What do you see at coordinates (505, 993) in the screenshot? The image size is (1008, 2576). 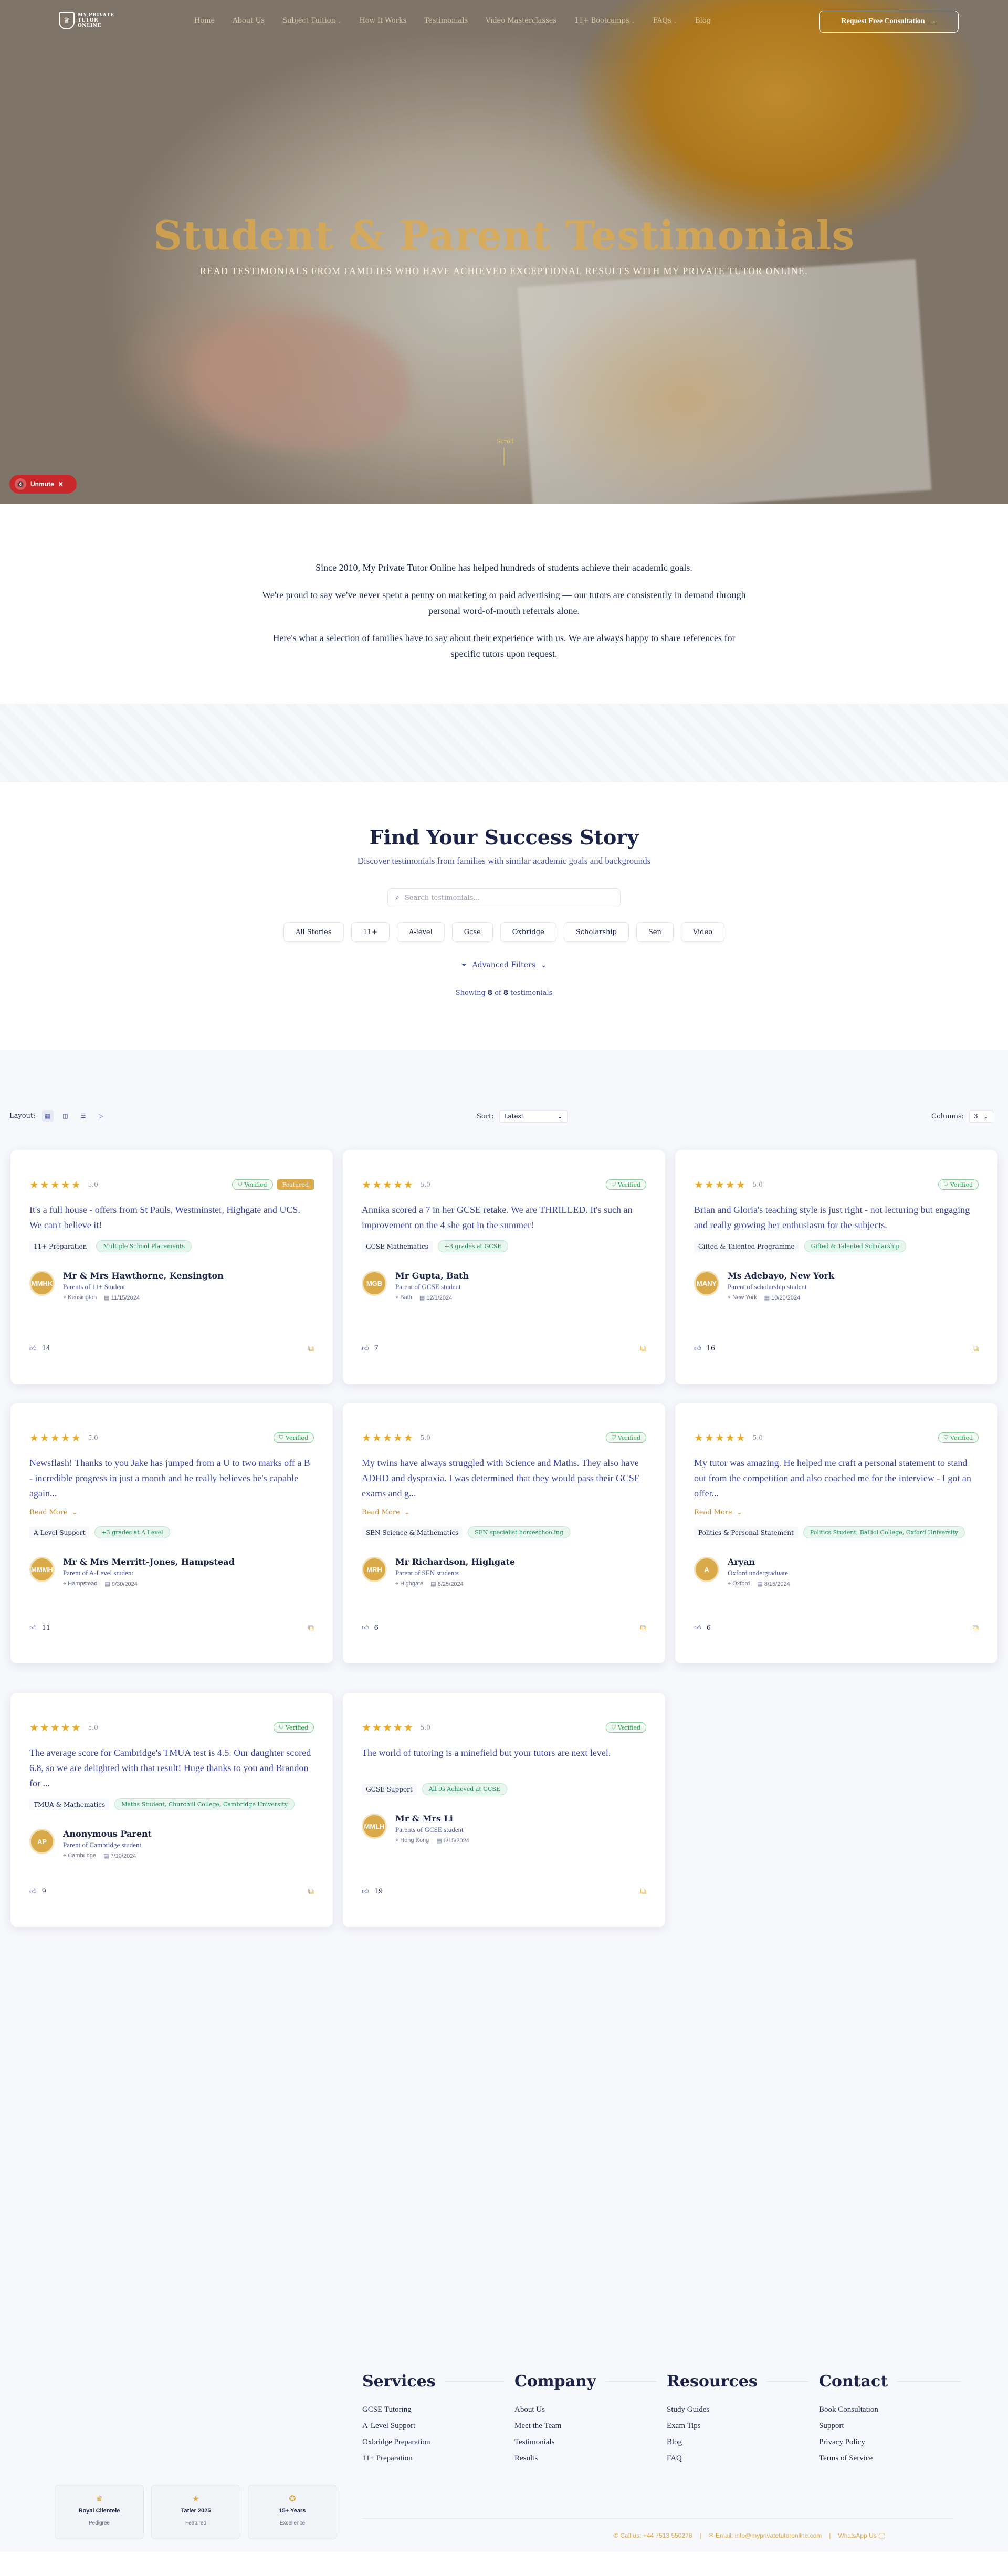 I see `showing-total: 8` at bounding box center [505, 993].